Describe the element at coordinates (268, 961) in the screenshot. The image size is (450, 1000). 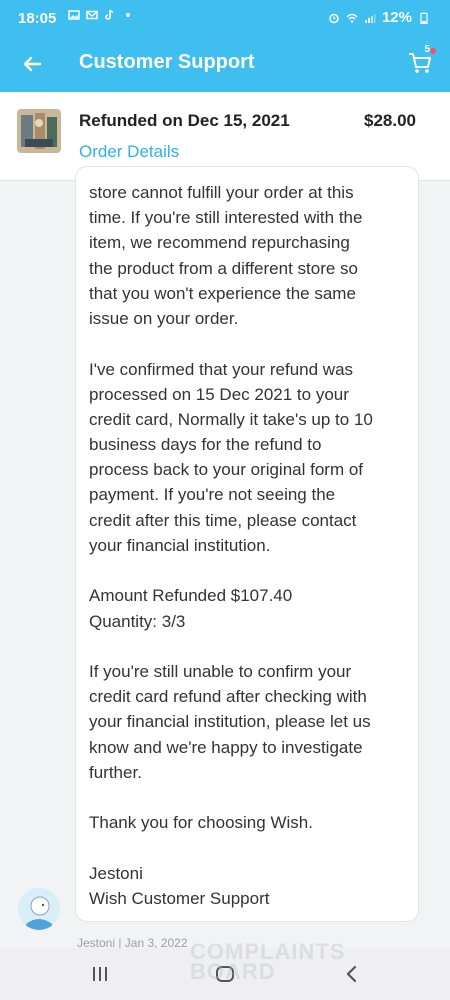
I see `watermark-logo: COMPLAINTS BOARD` at that location.